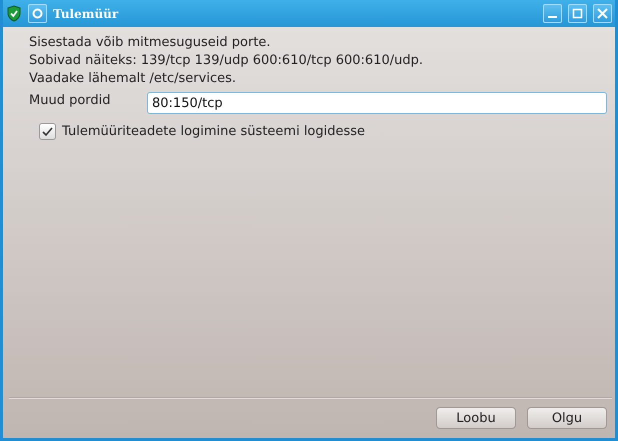 Image resolution: width=618 pixels, height=441 pixels. Describe the element at coordinates (552, 17) in the screenshot. I see `minimize-icon` at that location.